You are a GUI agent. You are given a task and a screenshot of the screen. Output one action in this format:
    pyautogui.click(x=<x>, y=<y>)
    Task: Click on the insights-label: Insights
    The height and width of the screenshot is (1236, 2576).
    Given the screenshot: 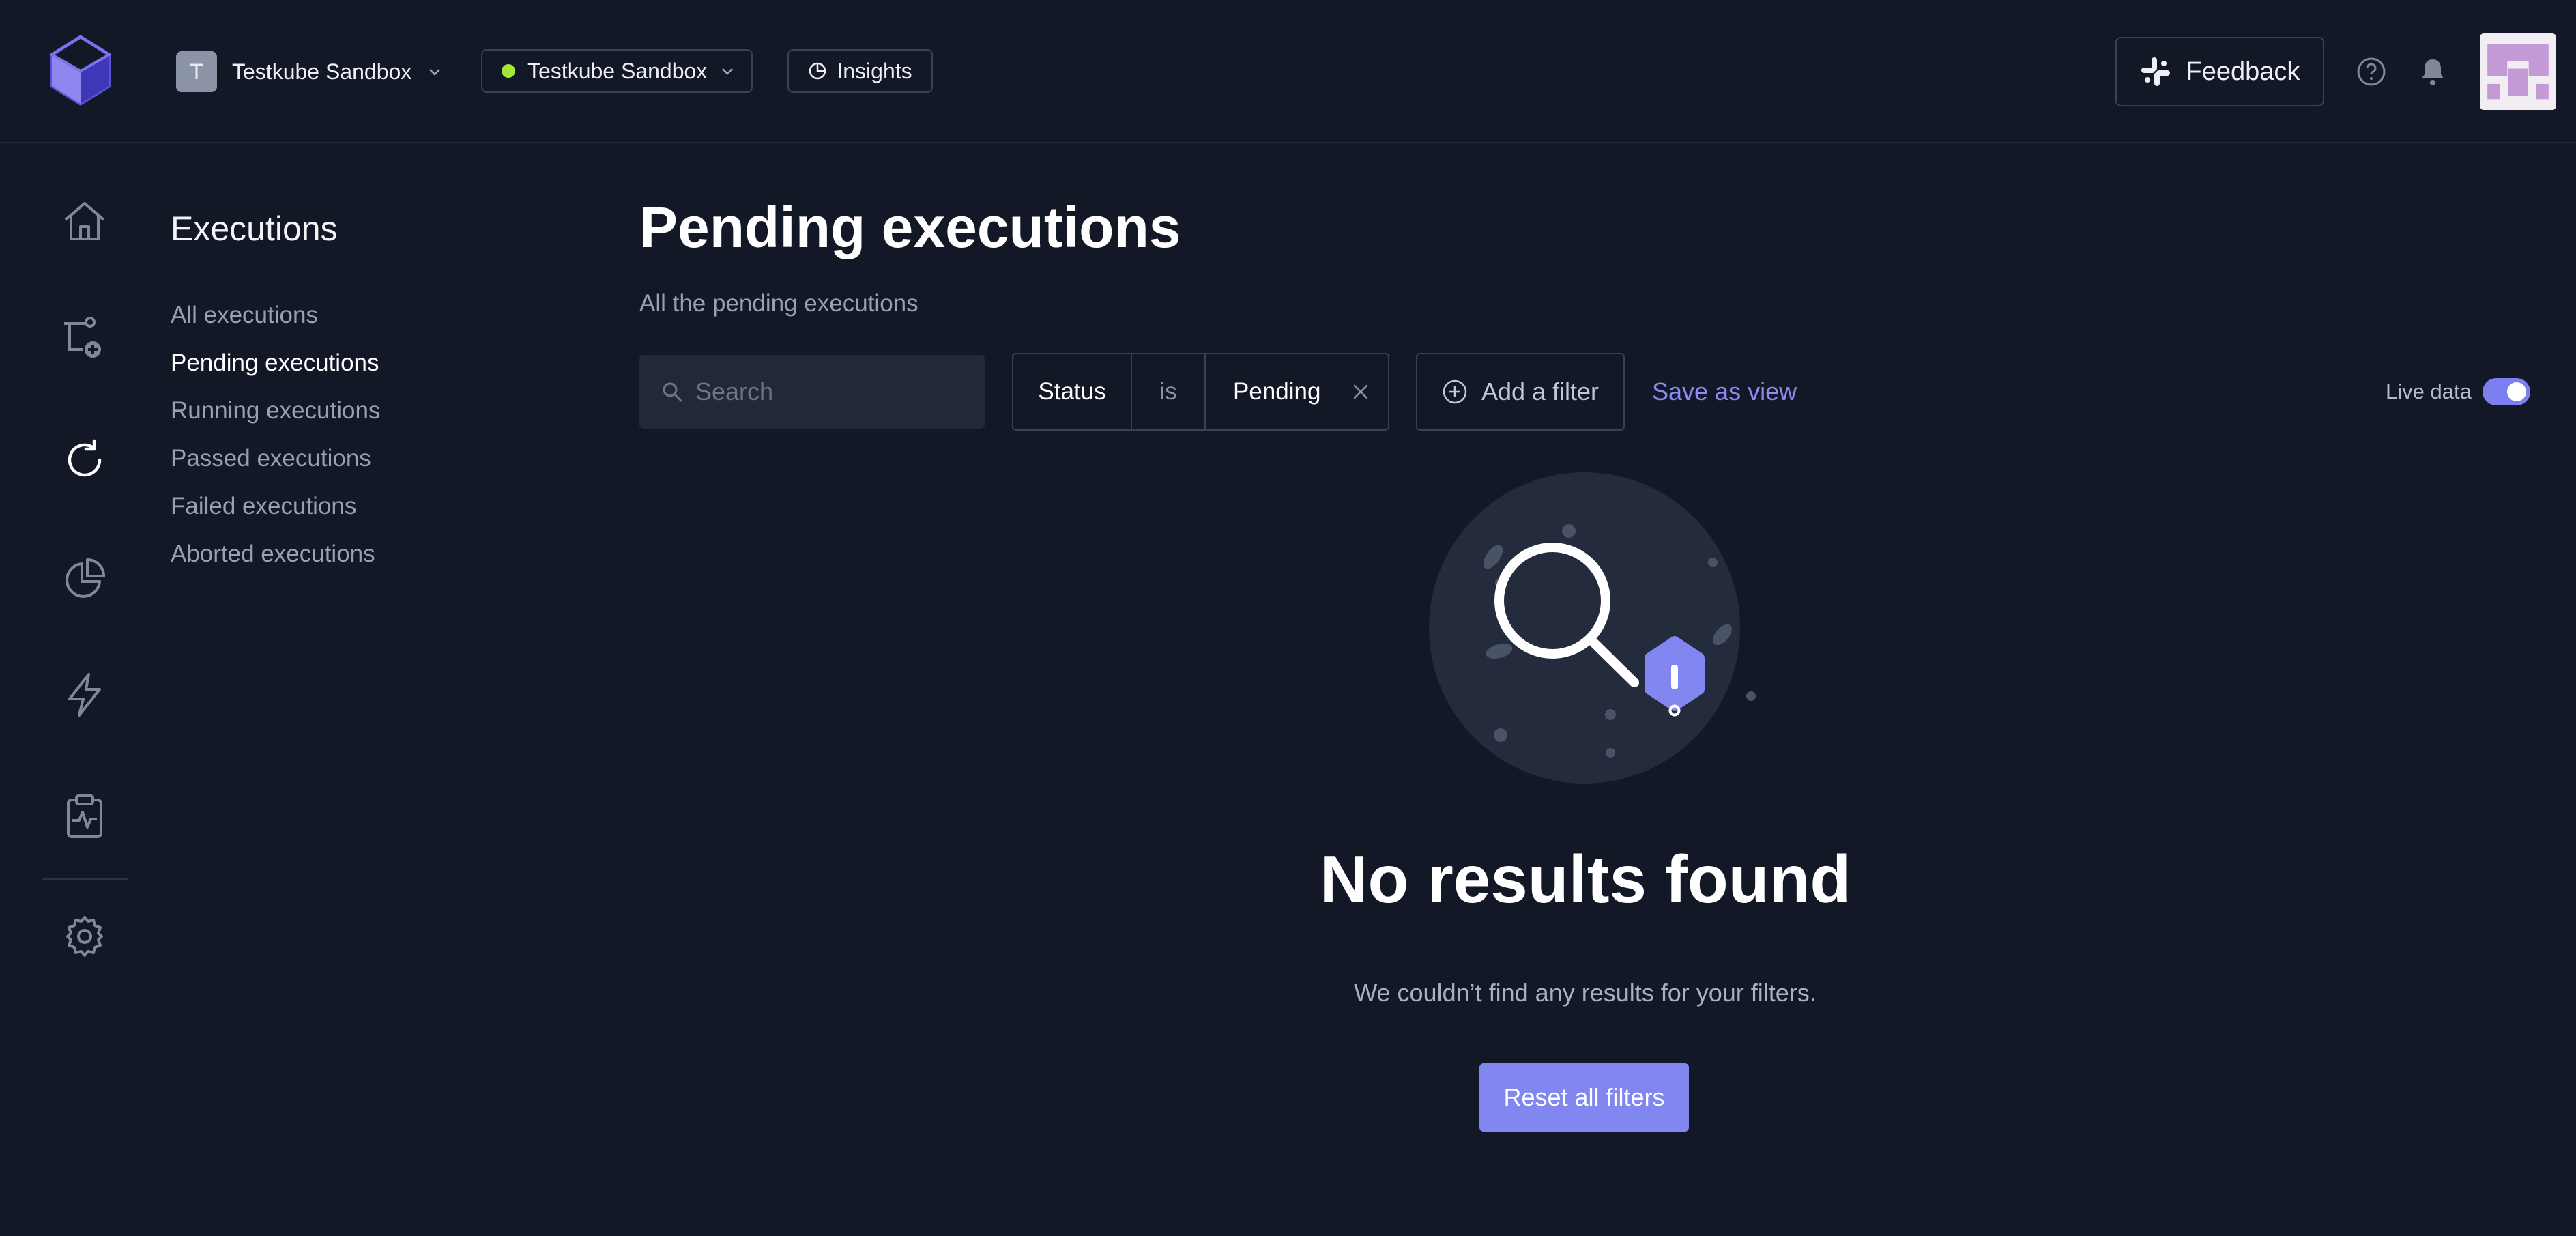 What is the action you would take?
    pyautogui.click(x=874, y=70)
    